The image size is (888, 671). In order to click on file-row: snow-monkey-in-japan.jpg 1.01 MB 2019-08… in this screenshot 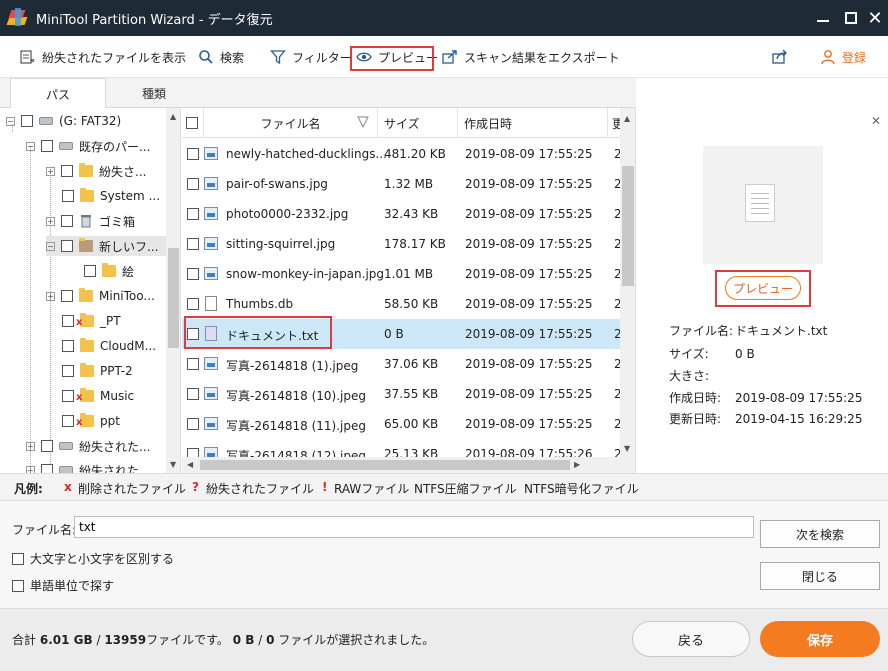, I will do `click(402, 274)`.